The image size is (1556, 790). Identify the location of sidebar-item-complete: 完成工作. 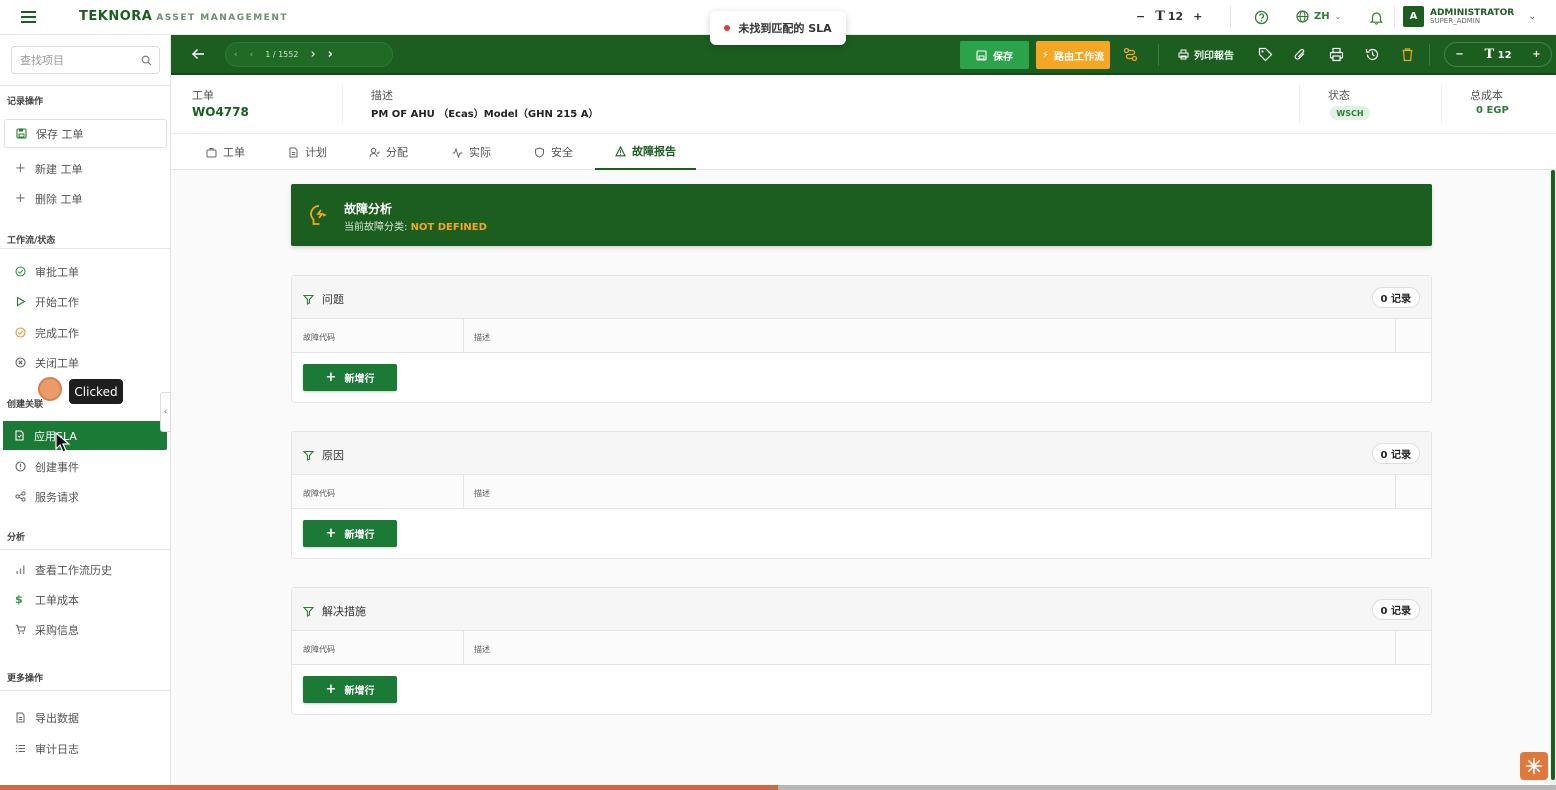
(85, 332).